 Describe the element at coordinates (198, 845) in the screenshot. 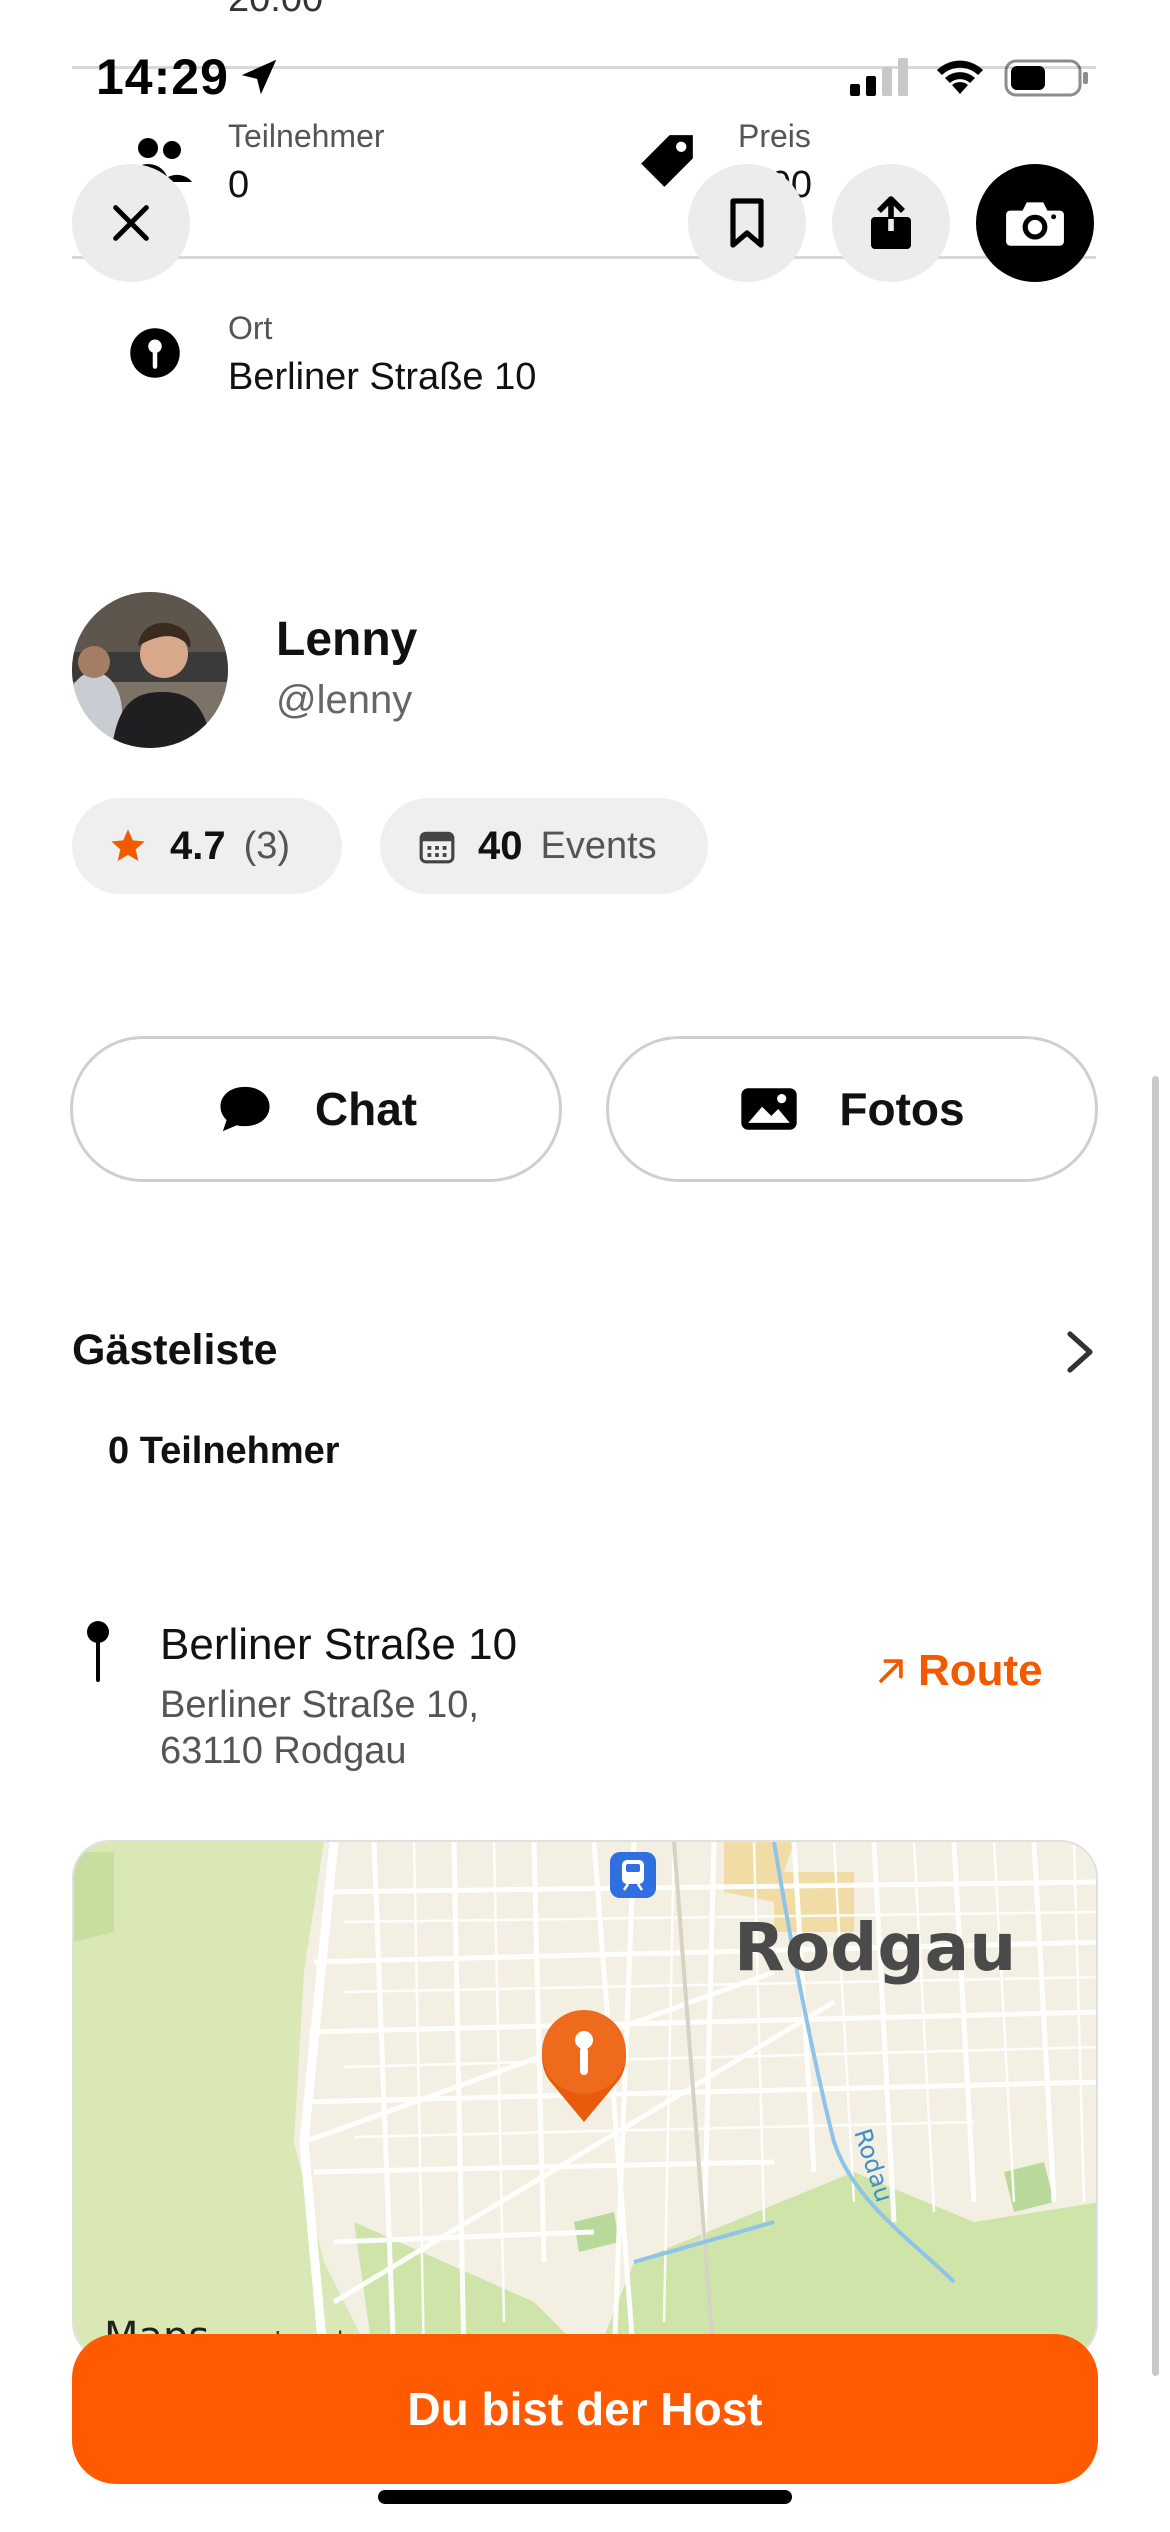

I see `rating-value: 4.7` at that location.